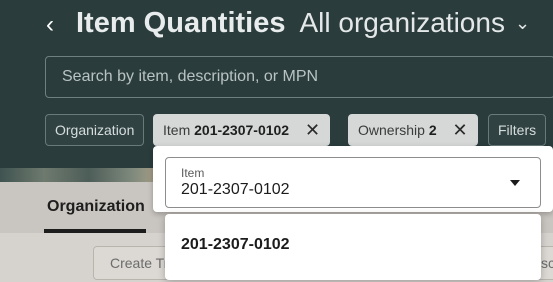  Describe the element at coordinates (515, 183) in the screenshot. I see `caret-down-icon` at that location.